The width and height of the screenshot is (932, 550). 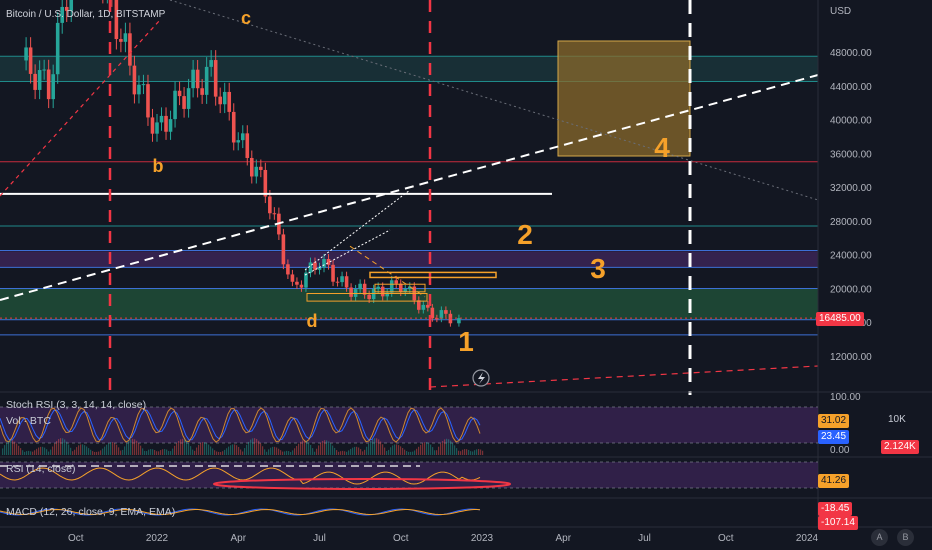 I want to click on stoch-axis-100: 100.00, so click(x=845, y=397).